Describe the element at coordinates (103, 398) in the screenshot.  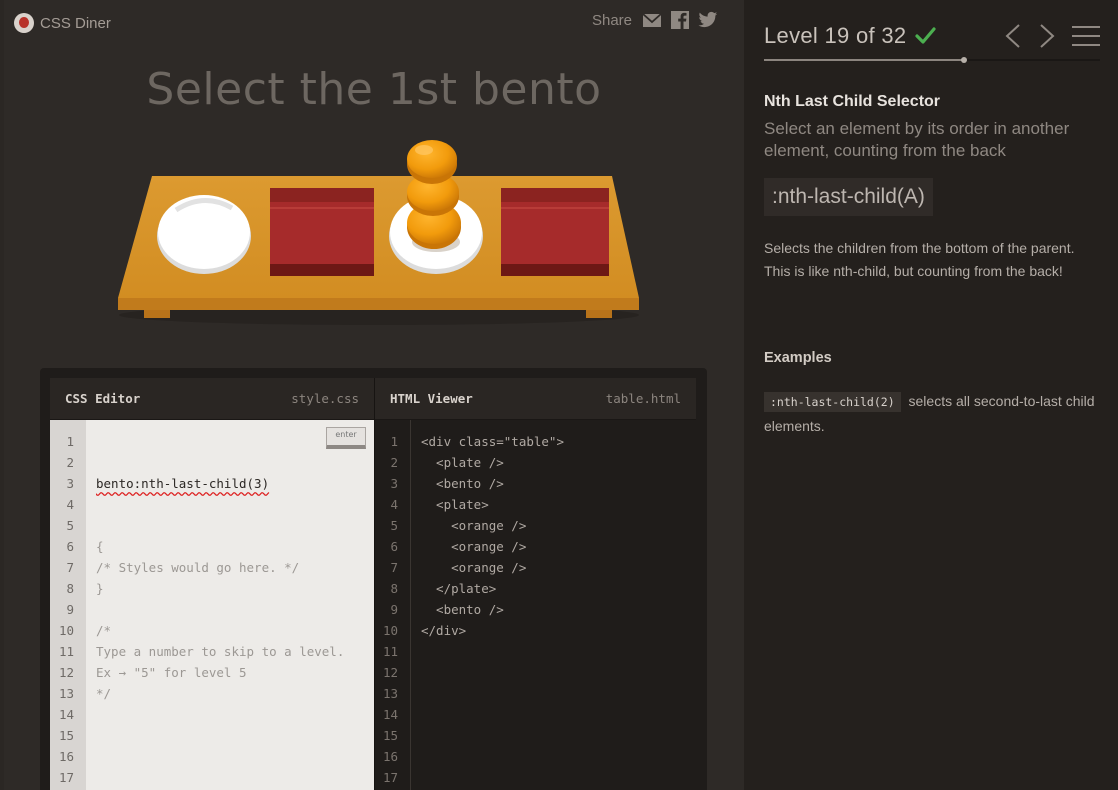
I see `css-editor-title: CSS Editor` at that location.